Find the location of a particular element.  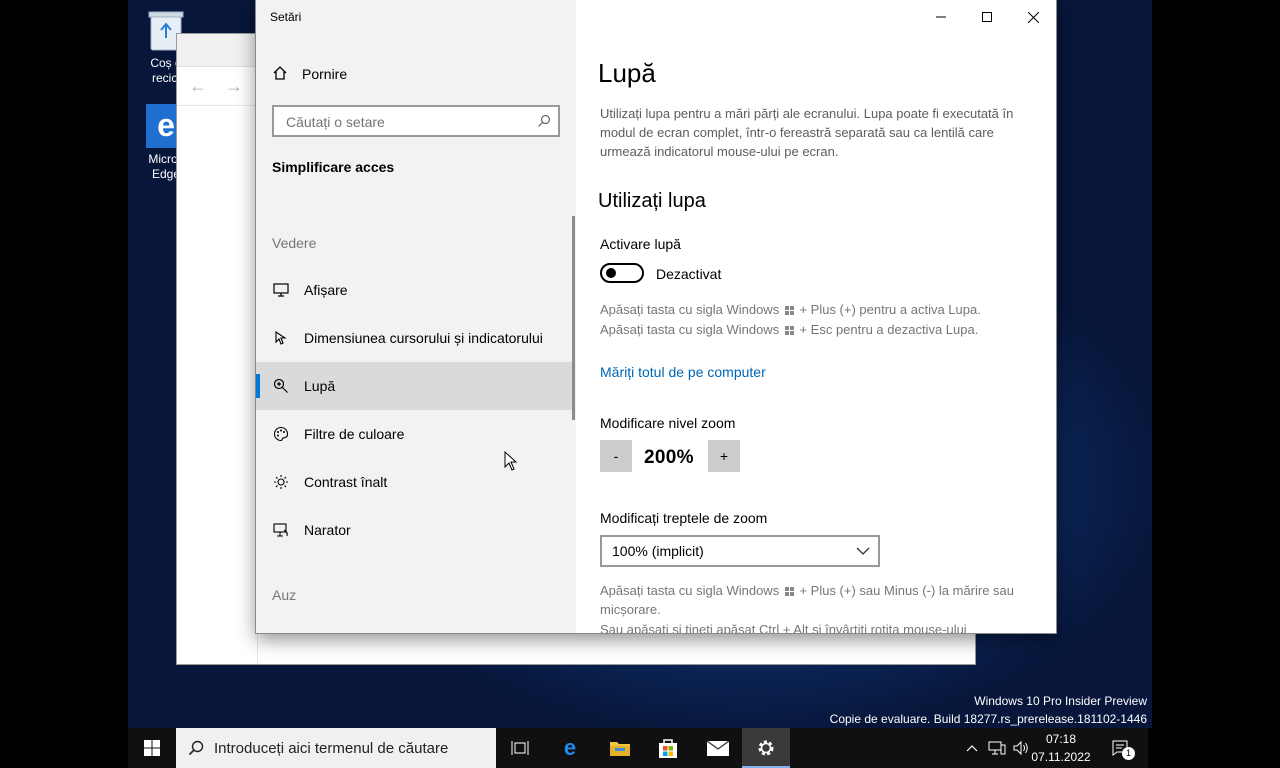

sidebar-item-label: Contrast înalt is located at coordinates (346, 482).